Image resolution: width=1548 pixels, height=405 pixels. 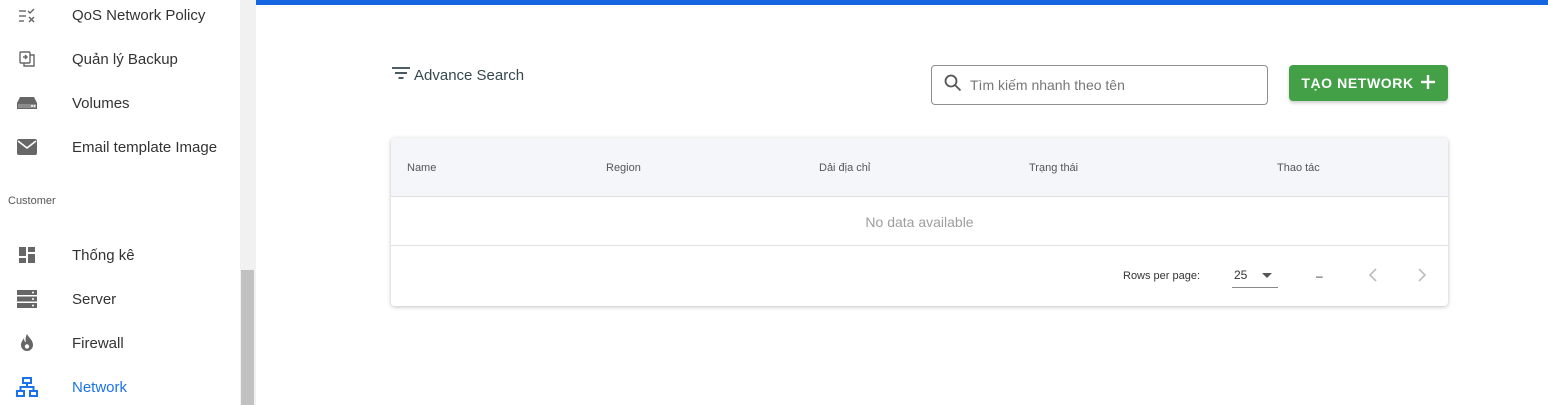 I want to click on table-empty-row: No data available, so click(x=919, y=222).